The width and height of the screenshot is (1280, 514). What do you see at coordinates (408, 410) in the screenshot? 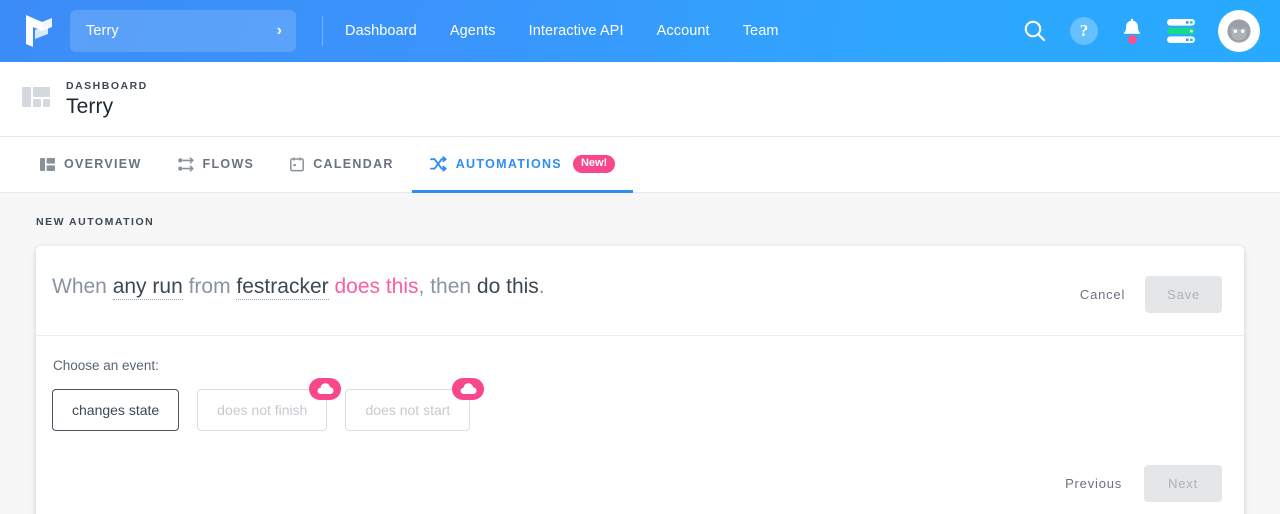
I see `event-button-does-not-start: does not start` at bounding box center [408, 410].